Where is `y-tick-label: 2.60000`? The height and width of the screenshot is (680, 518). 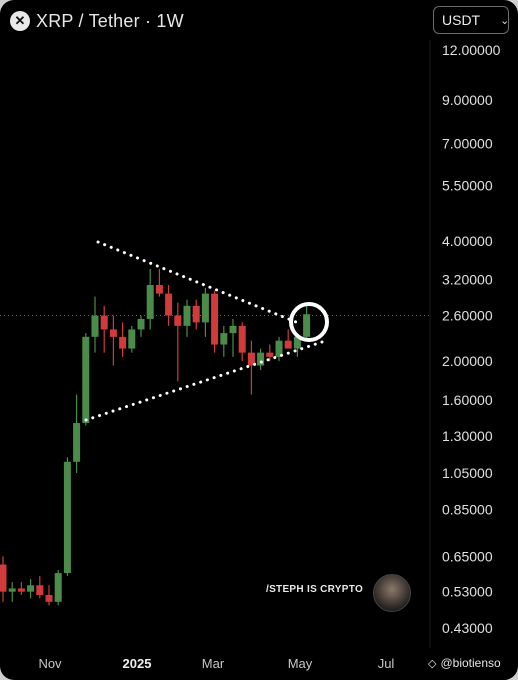
y-tick-label: 2.60000 is located at coordinates (467, 316).